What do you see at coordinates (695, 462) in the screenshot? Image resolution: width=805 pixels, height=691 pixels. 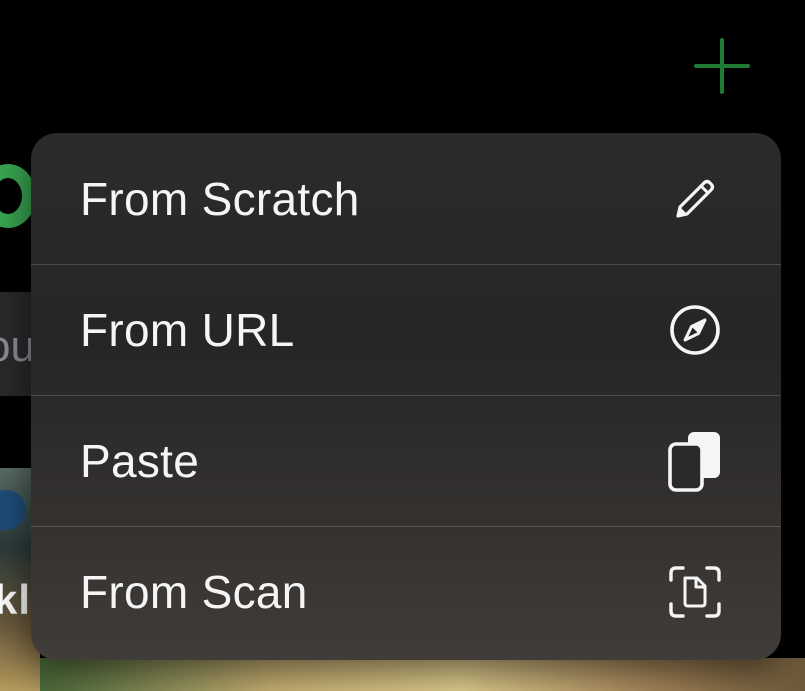 I see `clipboard-icon` at bounding box center [695, 462].